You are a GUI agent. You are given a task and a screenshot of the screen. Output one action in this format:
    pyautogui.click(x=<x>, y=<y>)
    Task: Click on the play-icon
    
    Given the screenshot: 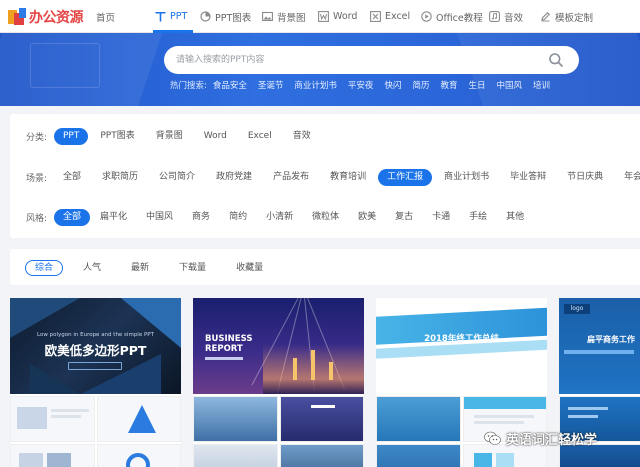 What is the action you would take?
    pyautogui.click(x=426, y=16)
    